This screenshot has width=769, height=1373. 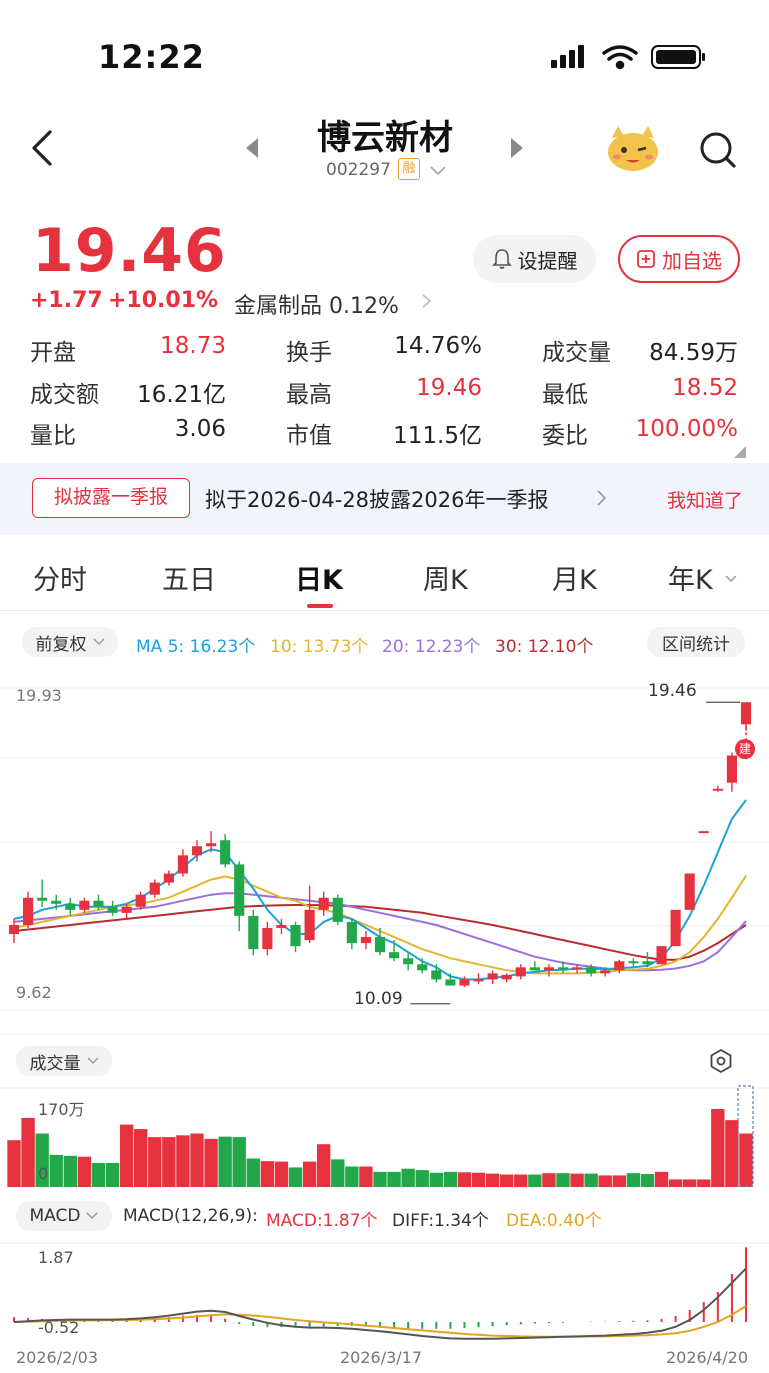 What do you see at coordinates (445, 577) in the screenshot?
I see `tab-weekly-k: 周K` at bounding box center [445, 577].